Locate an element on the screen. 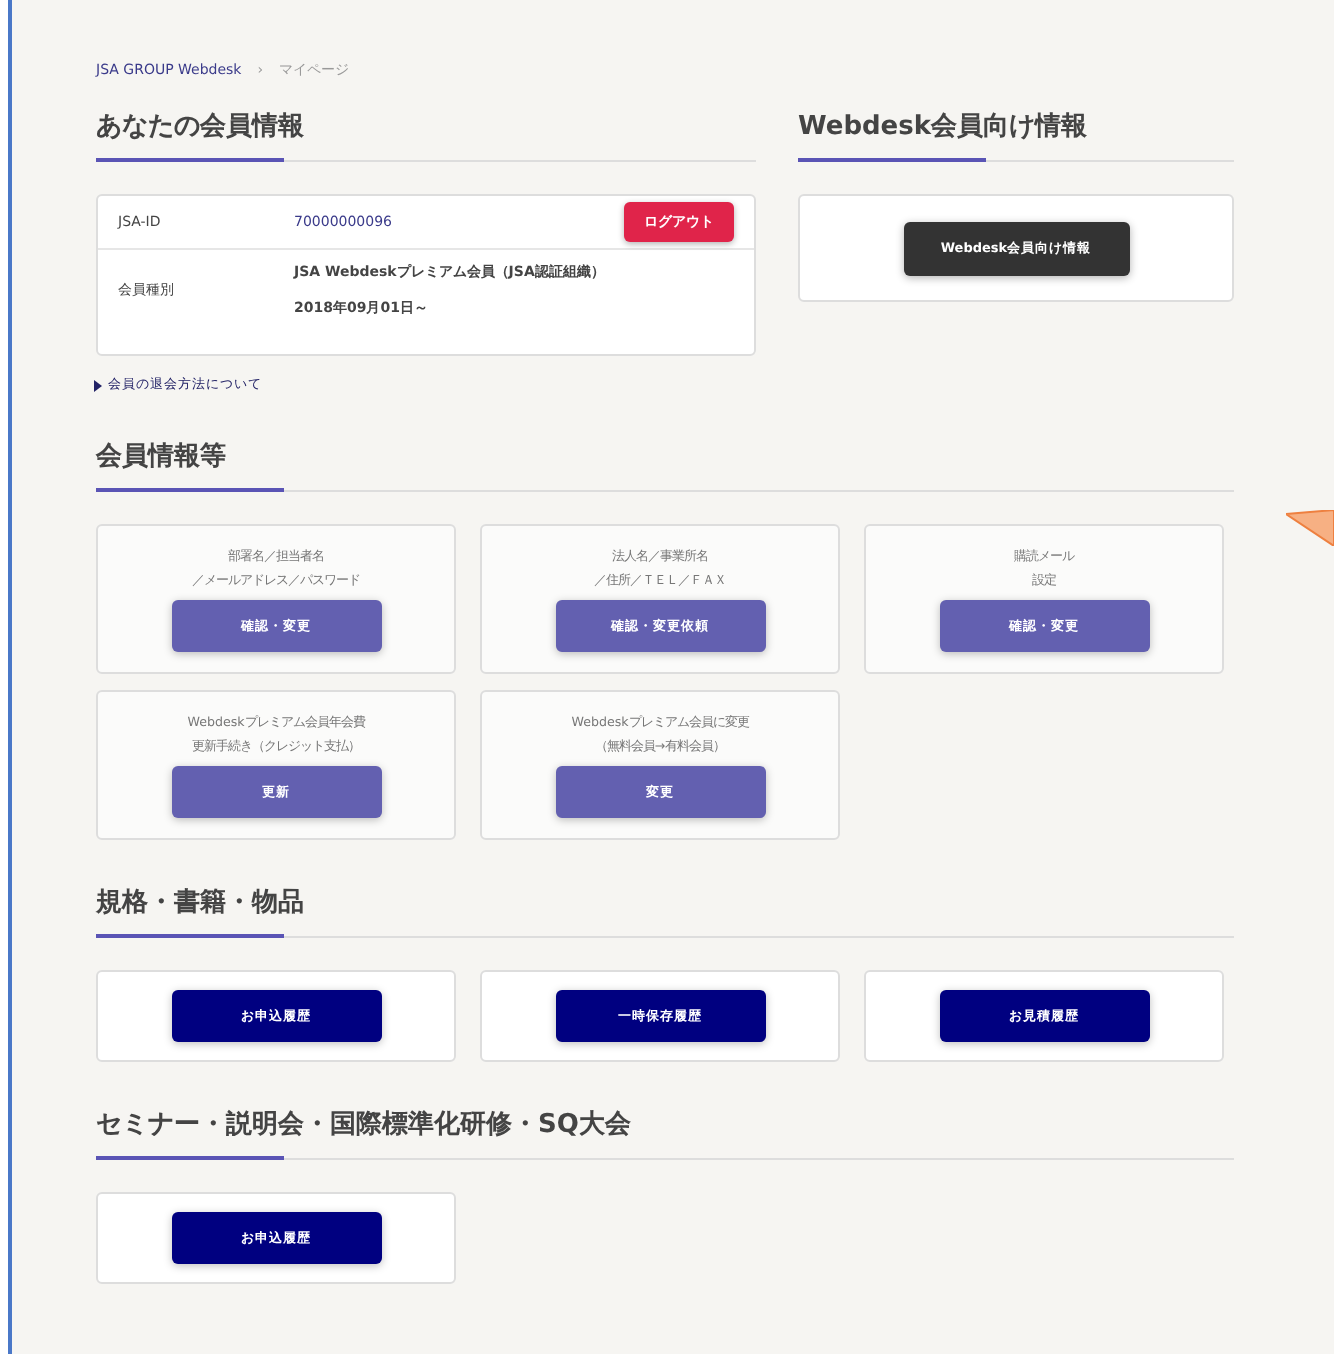  section-heading: Webdesk会員向け情報 is located at coordinates (1016, 135).